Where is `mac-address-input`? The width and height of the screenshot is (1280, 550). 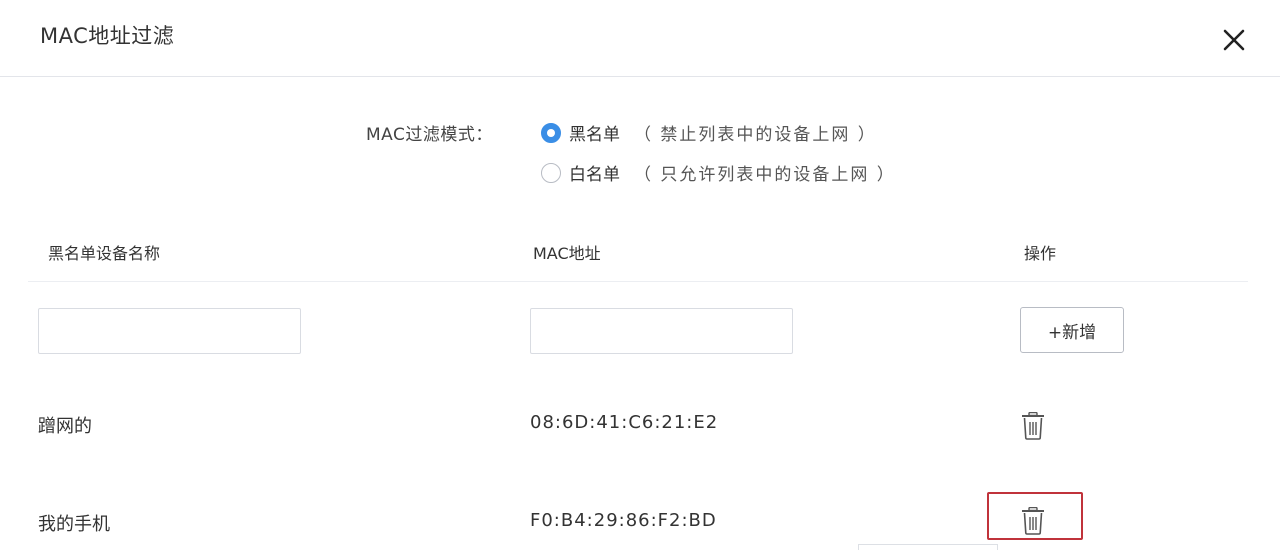 mac-address-input is located at coordinates (661, 331).